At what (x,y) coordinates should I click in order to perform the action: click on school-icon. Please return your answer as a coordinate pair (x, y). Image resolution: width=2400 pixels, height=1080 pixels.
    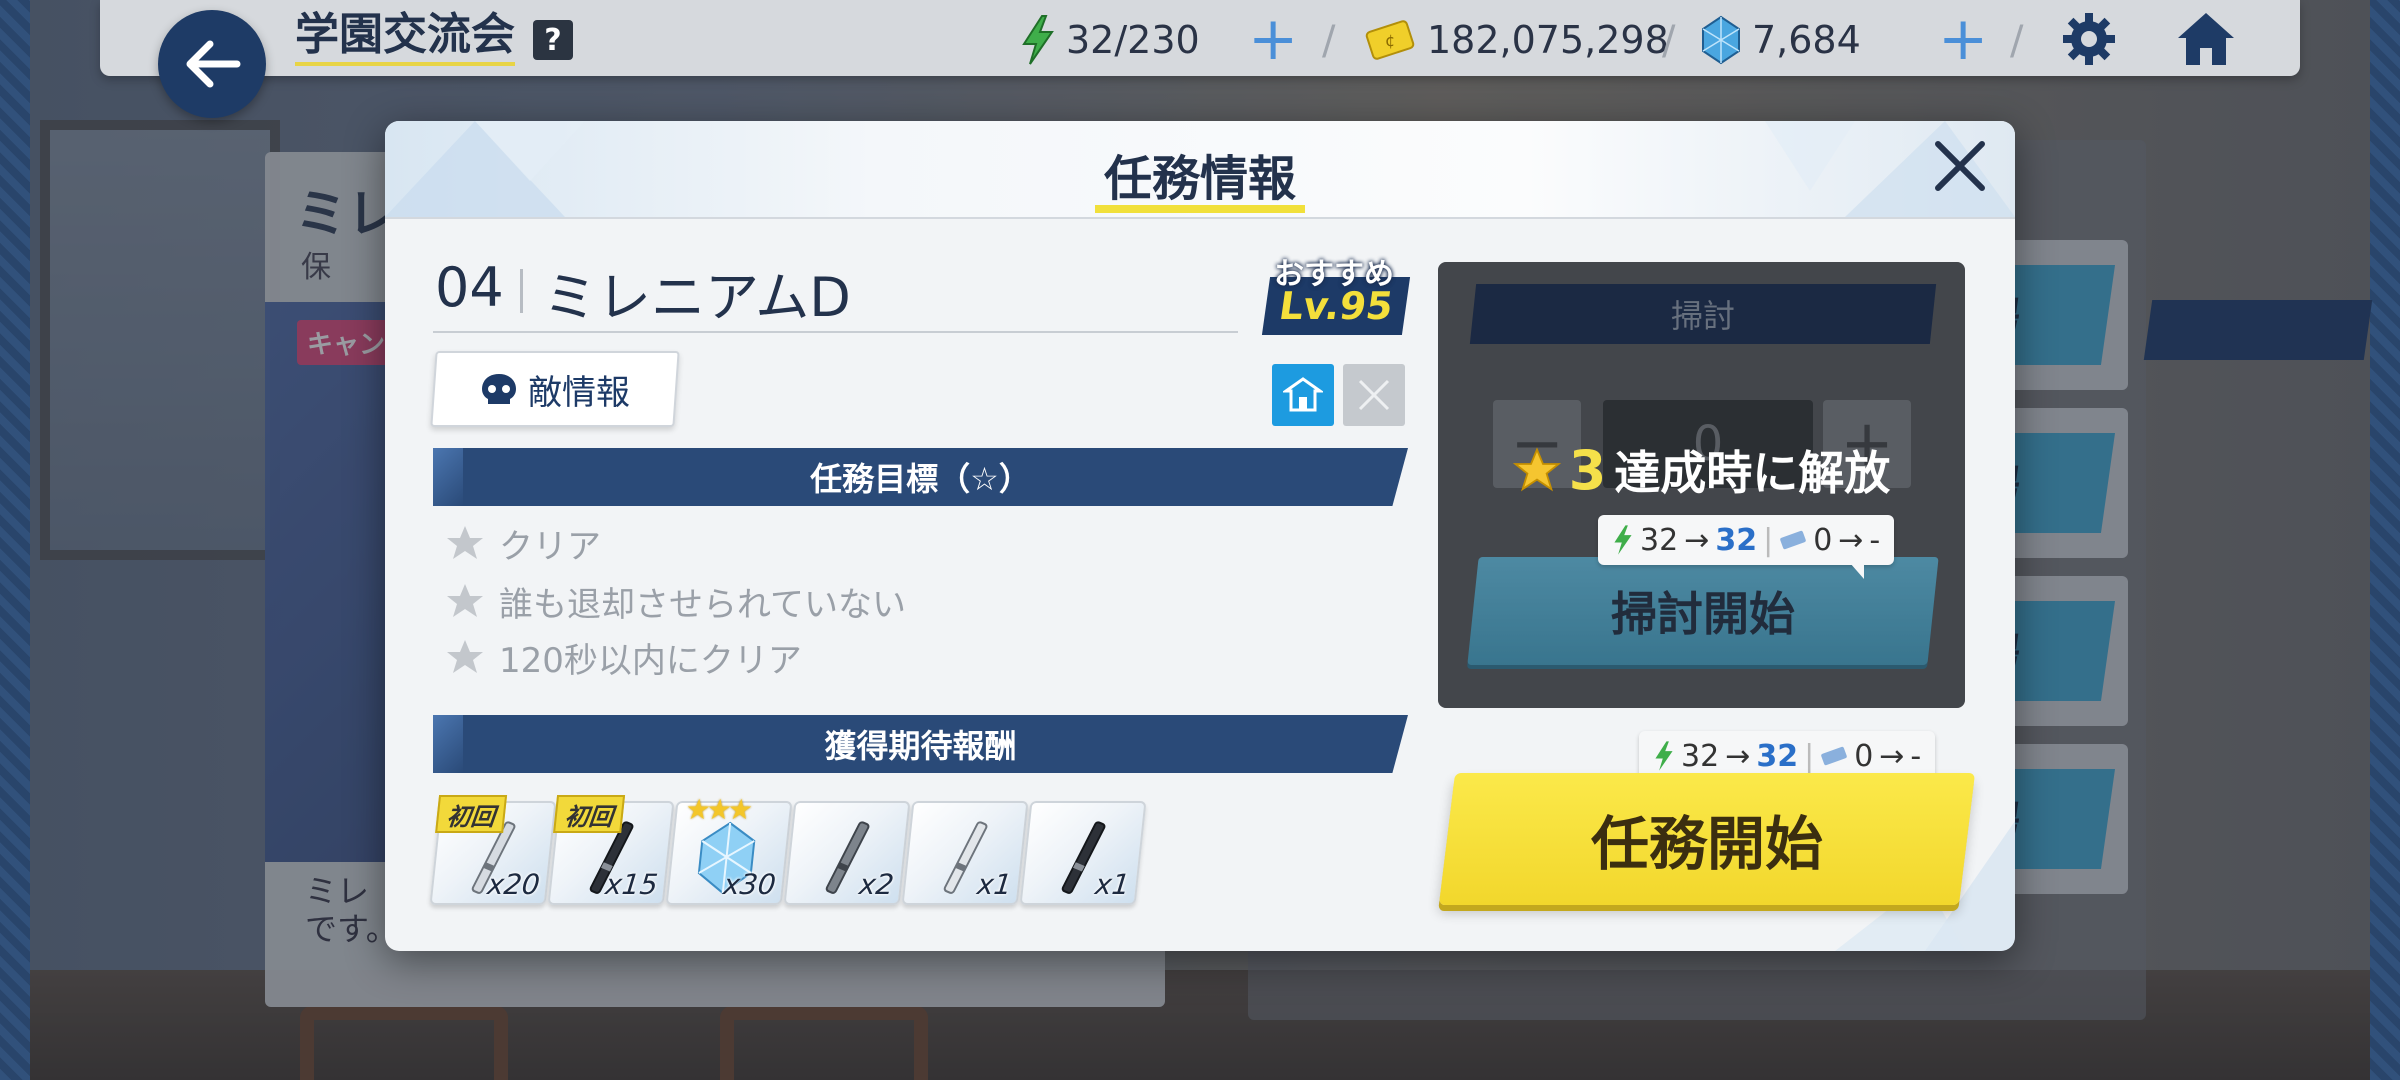
    Looking at the image, I should click on (1303, 394).